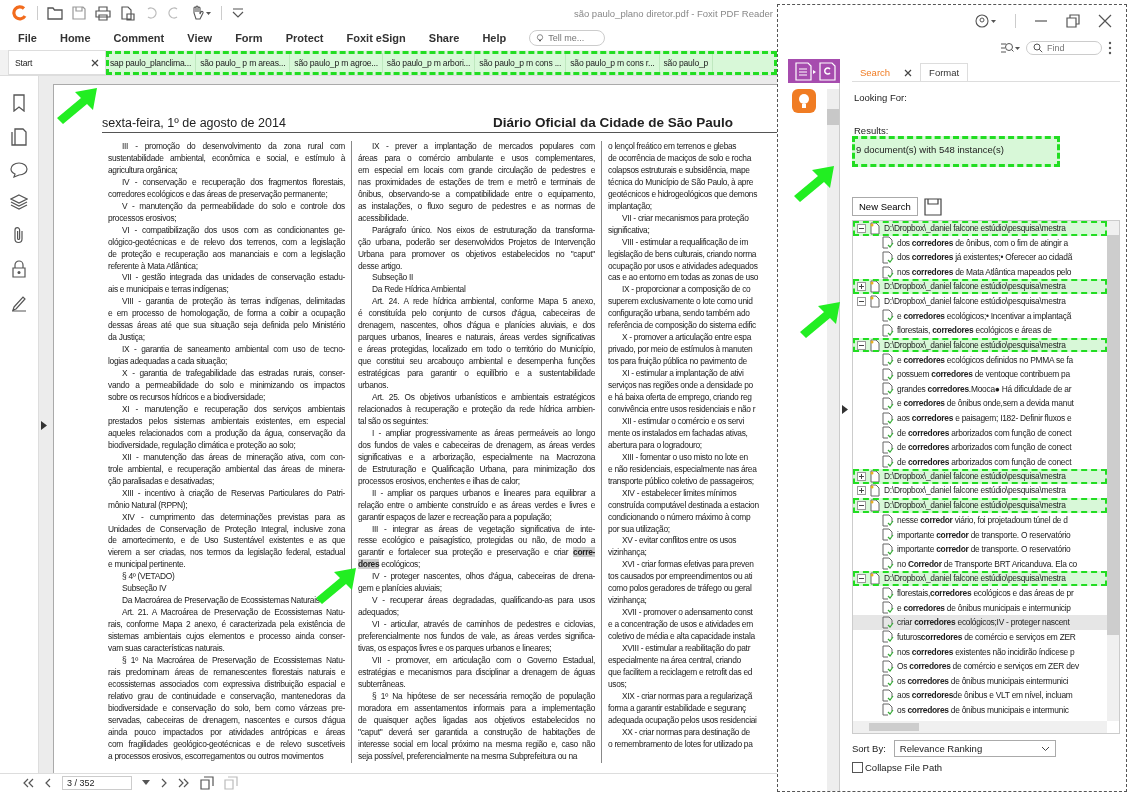  I want to click on paragraph: Da Macroárea de Preservação de Ecossistemas Naturais, so click(221, 601).